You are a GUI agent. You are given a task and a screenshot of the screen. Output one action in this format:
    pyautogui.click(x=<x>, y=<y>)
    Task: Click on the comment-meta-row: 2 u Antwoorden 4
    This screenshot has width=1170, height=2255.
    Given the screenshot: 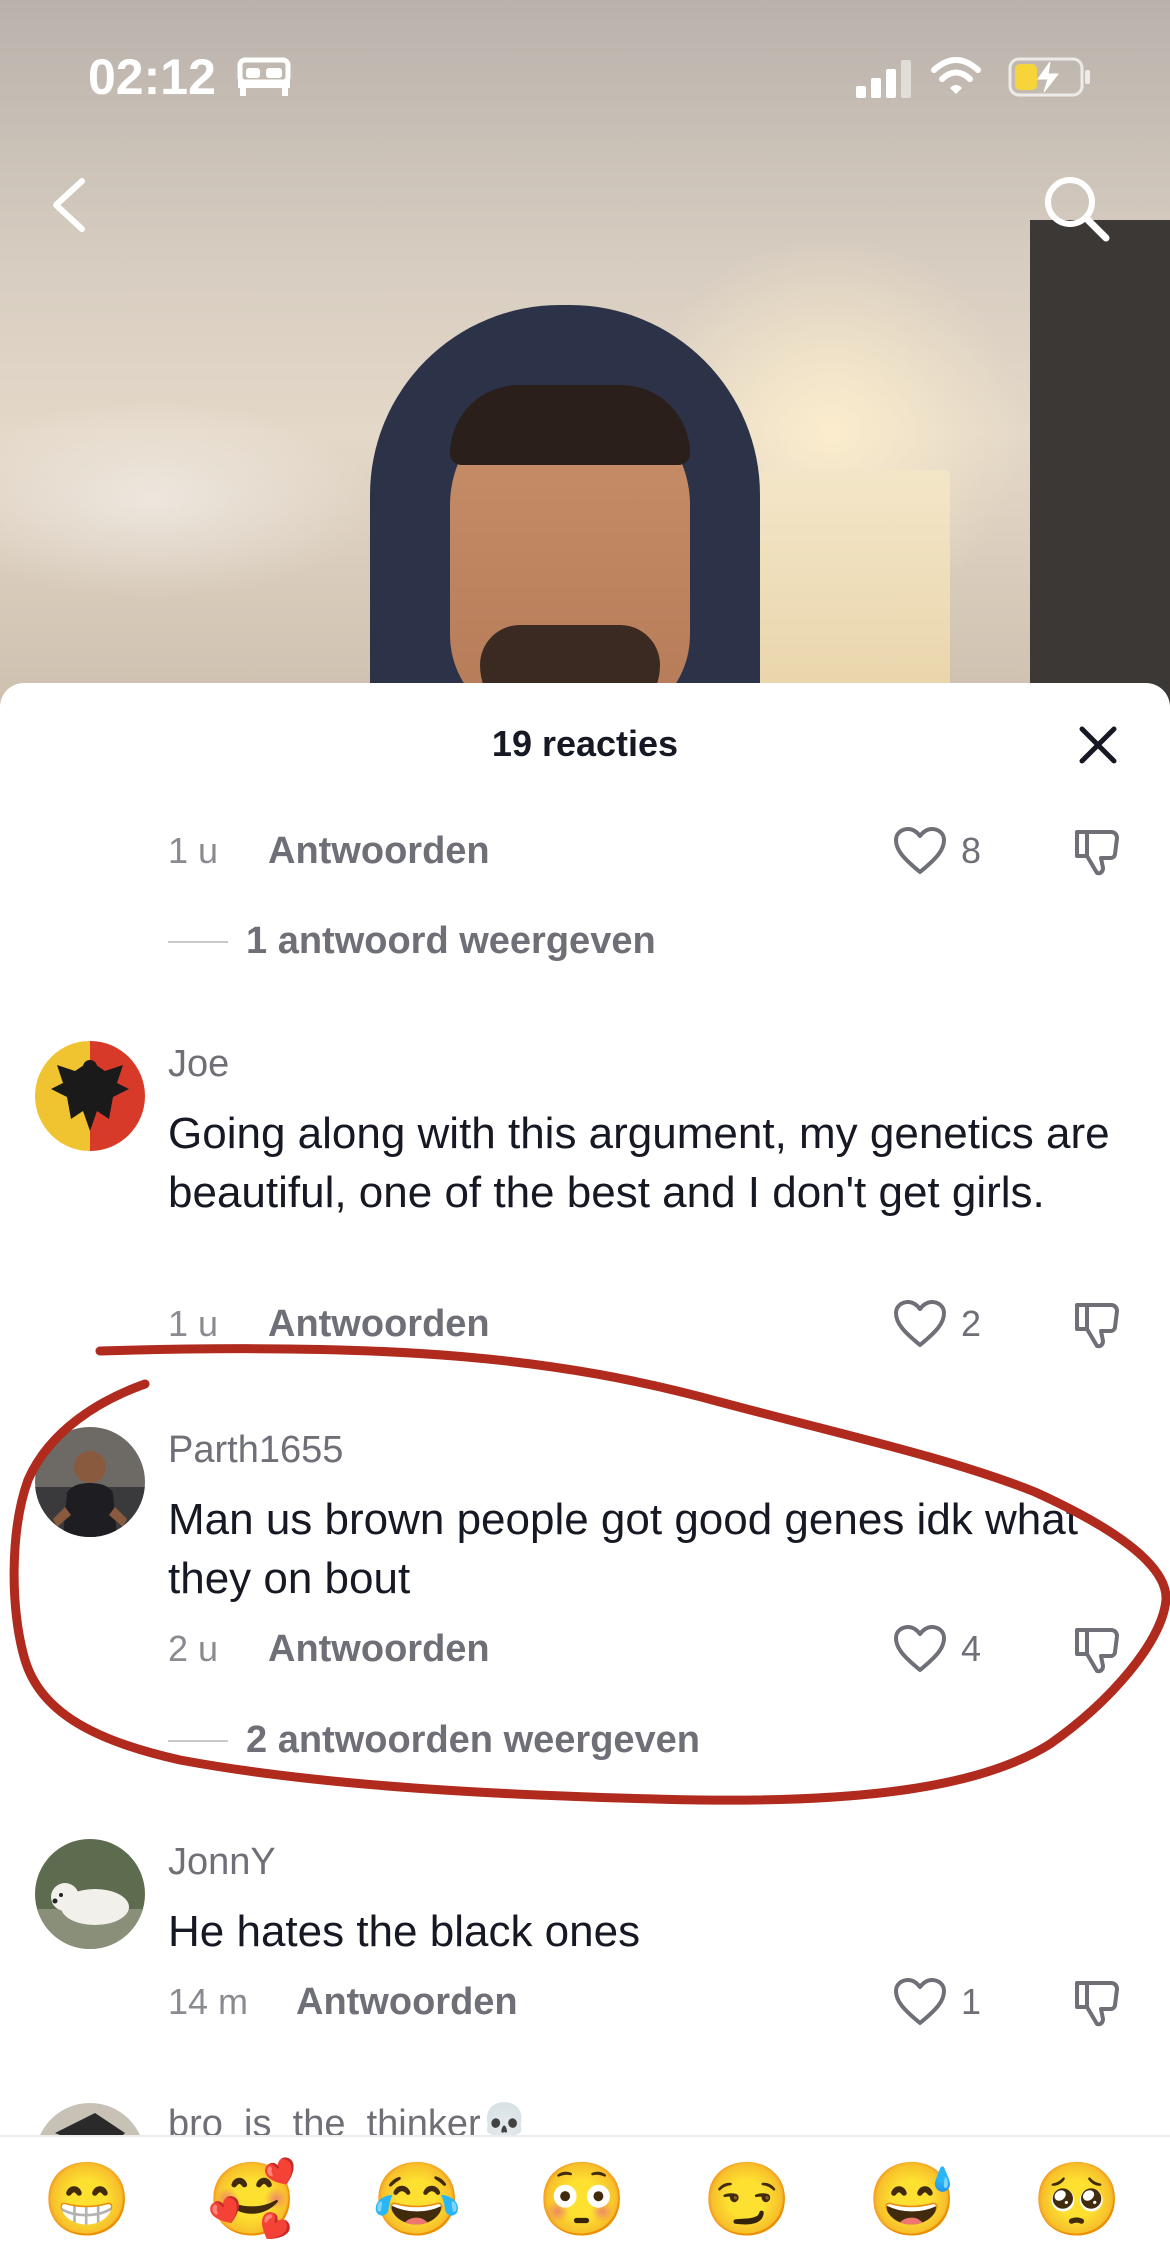 What is the action you would take?
    pyautogui.click(x=669, y=1649)
    